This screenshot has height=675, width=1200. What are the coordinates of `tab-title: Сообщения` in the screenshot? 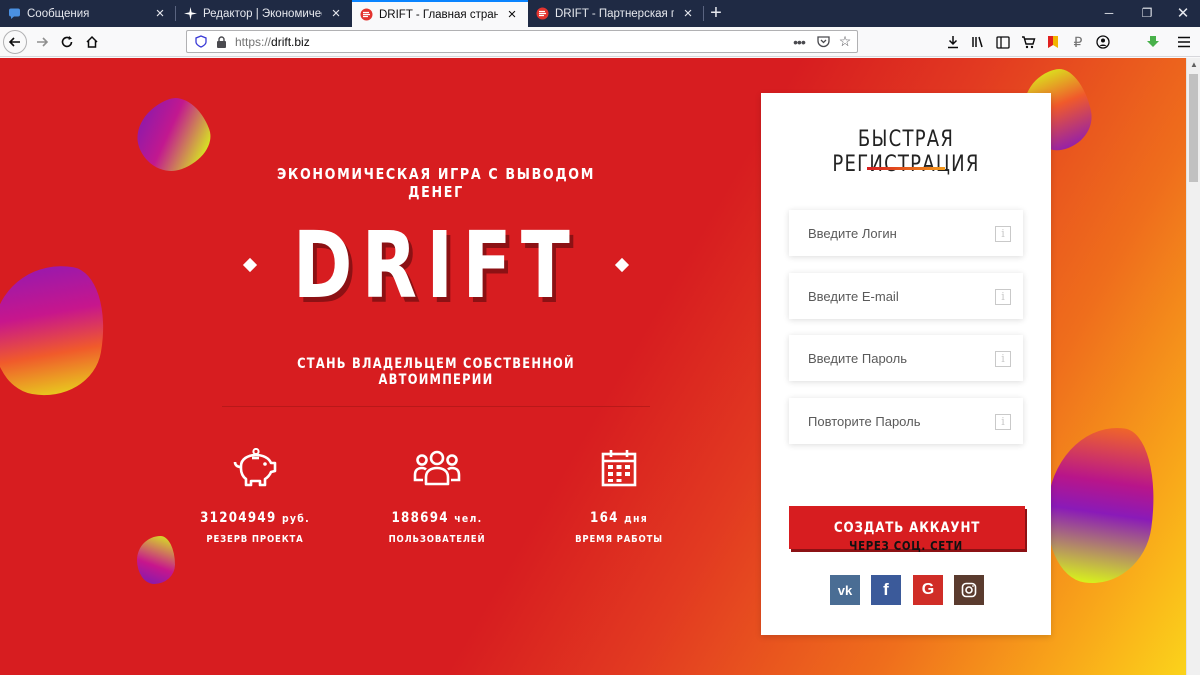 It's located at (58, 13).